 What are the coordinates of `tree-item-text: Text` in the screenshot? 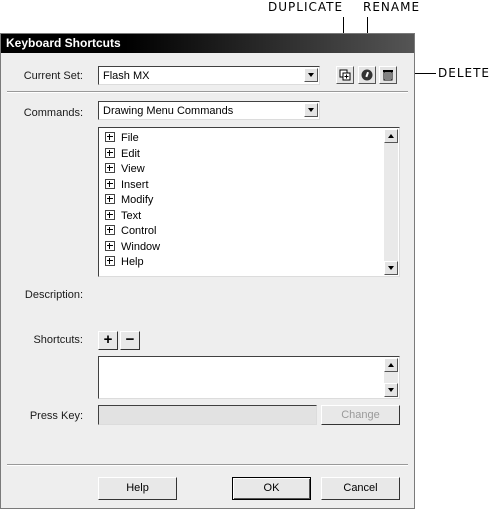 It's located at (123, 216).